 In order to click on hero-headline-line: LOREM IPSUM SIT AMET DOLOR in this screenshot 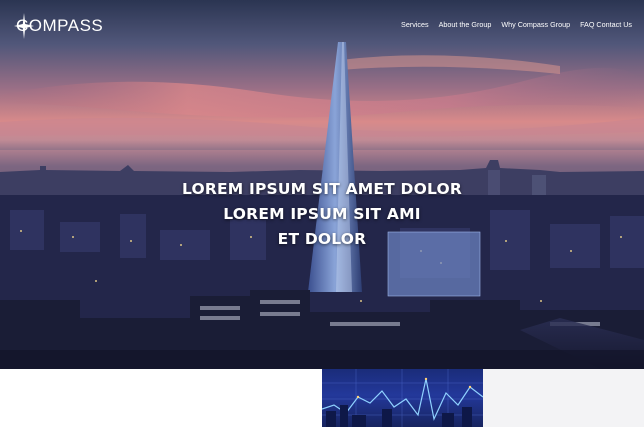, I will do `click(322, 189)`.